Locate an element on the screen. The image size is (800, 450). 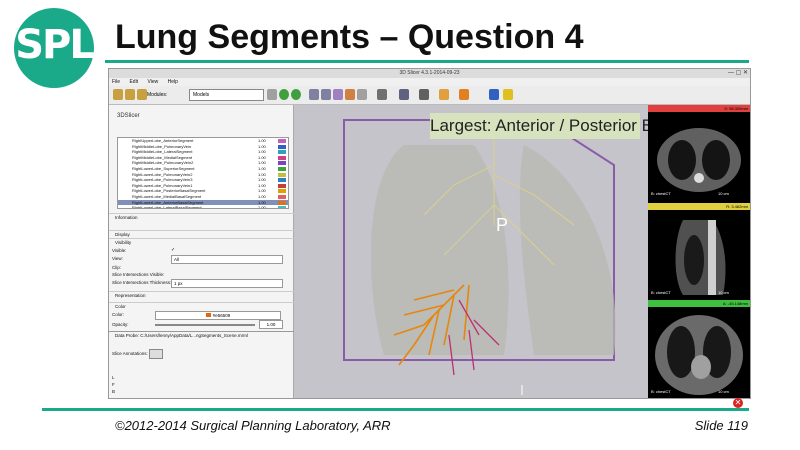
color-picker: #e56509 is located at coordinates (218, 315).